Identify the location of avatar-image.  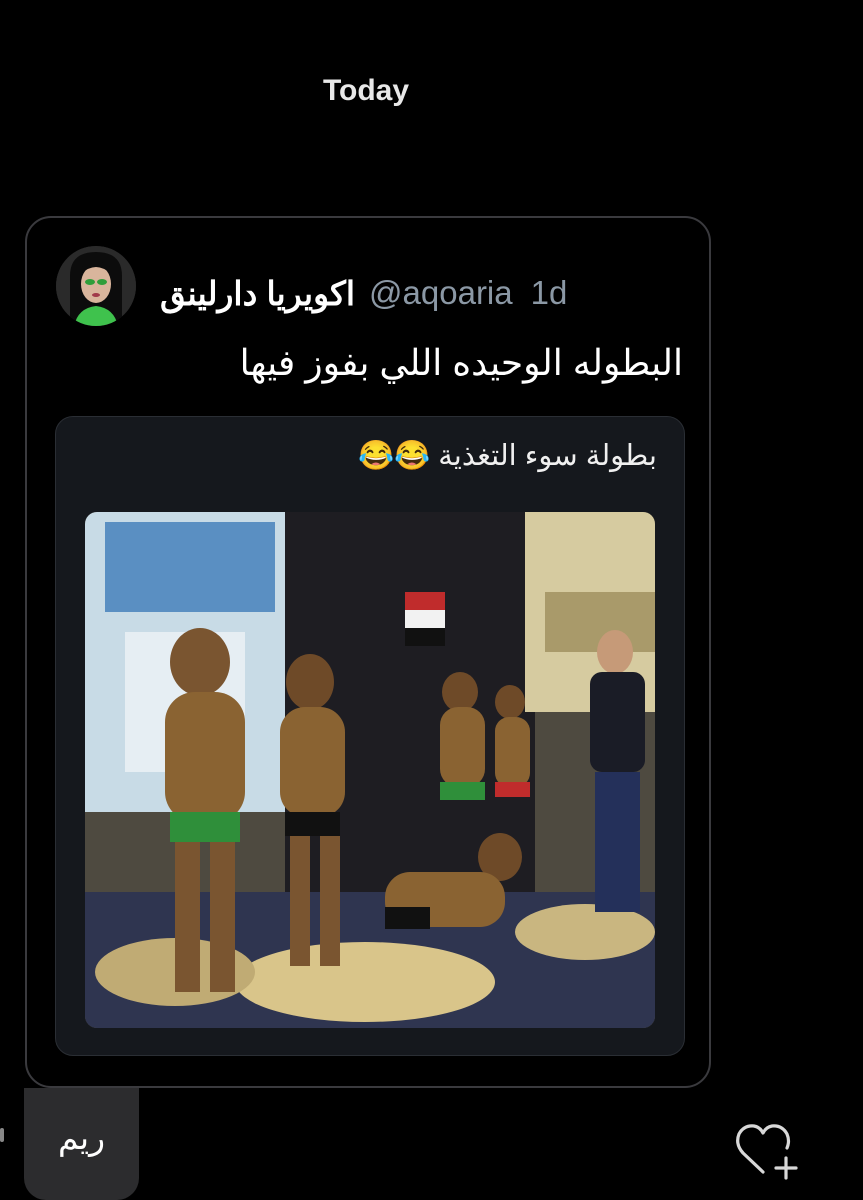
(96, 286).